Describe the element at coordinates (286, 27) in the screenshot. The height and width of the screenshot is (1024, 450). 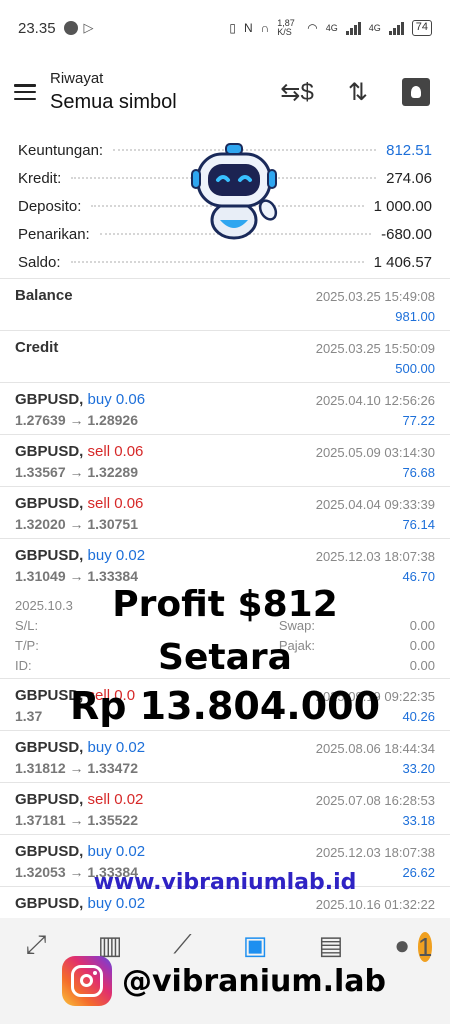
I see `net-speed: 1,87 K/S` at that location.